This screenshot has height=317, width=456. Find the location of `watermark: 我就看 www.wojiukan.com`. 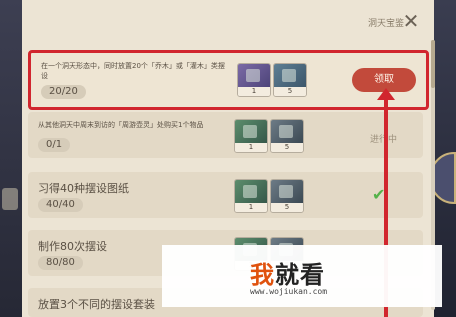

watermark: 我就看 www.wojiukan.com is located at coordinates (302, 276).